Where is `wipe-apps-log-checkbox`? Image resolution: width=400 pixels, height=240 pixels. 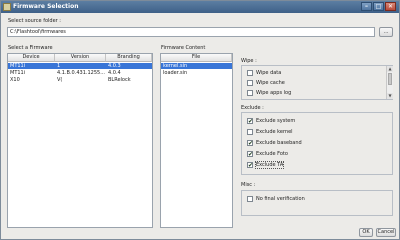
wipe-apps-log-checkbox is located at coordinates (250, 93).